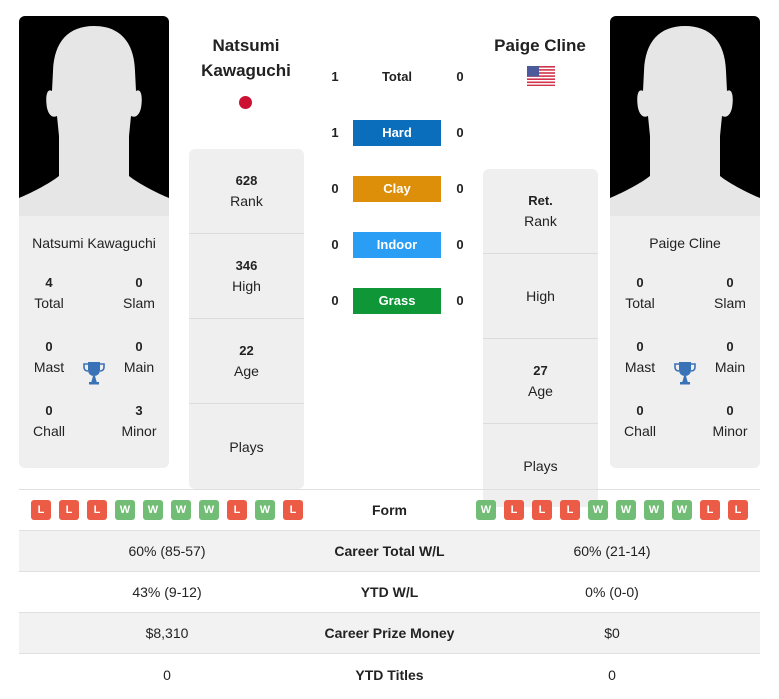  I want to click on career-total-row: 60% (85-57) Career Total W/L 60% (21-14), so click(389, 551).